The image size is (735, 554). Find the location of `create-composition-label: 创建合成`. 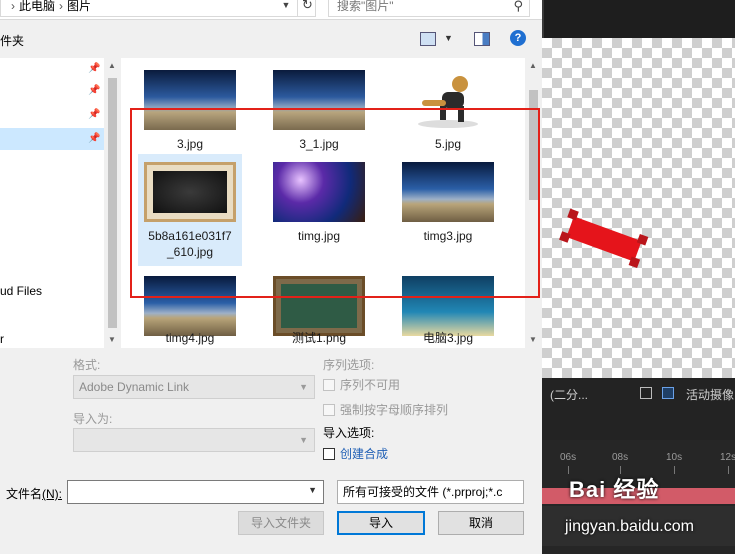

create-composition-label: 创建合成 is located at coordinates (364, 454).